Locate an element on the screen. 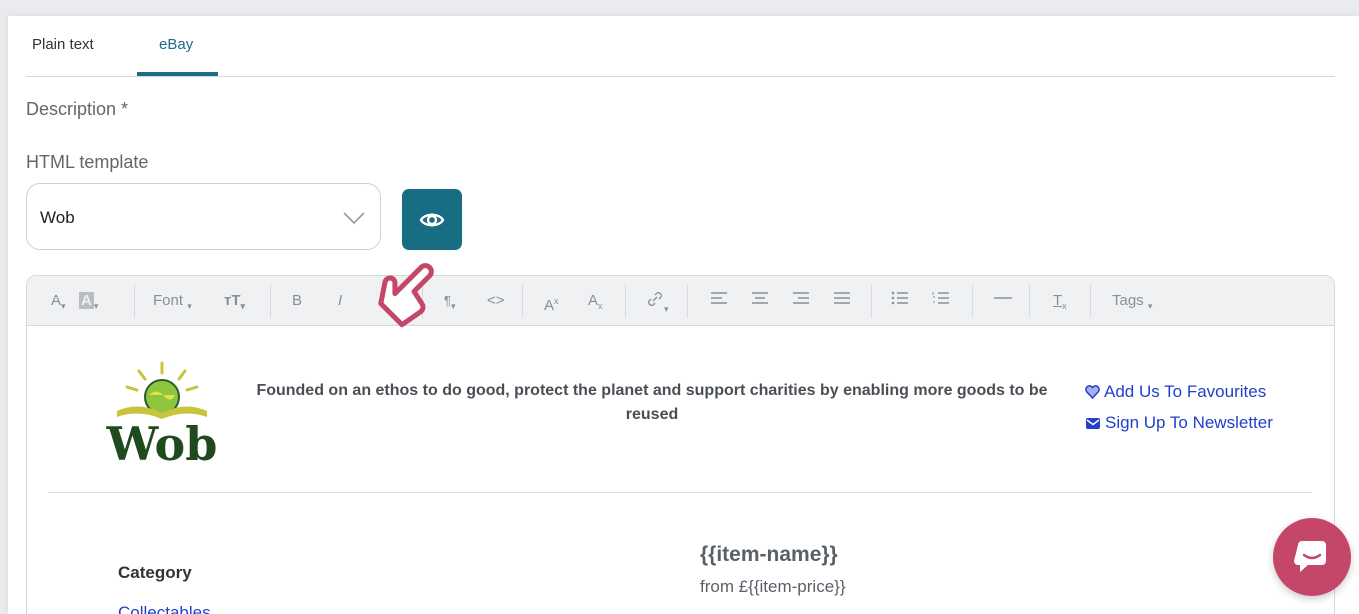 The image size is (1359, 614). wob-logo: Wob is located at coordinates (162, 414).